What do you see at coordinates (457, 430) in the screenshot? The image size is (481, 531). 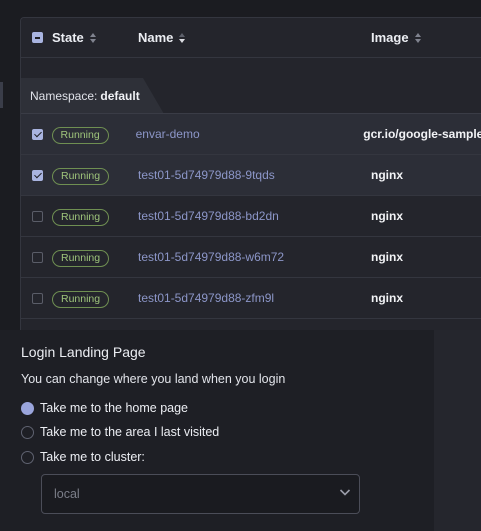 I see `preferences-side-panel` at bounding box center [457, 430].